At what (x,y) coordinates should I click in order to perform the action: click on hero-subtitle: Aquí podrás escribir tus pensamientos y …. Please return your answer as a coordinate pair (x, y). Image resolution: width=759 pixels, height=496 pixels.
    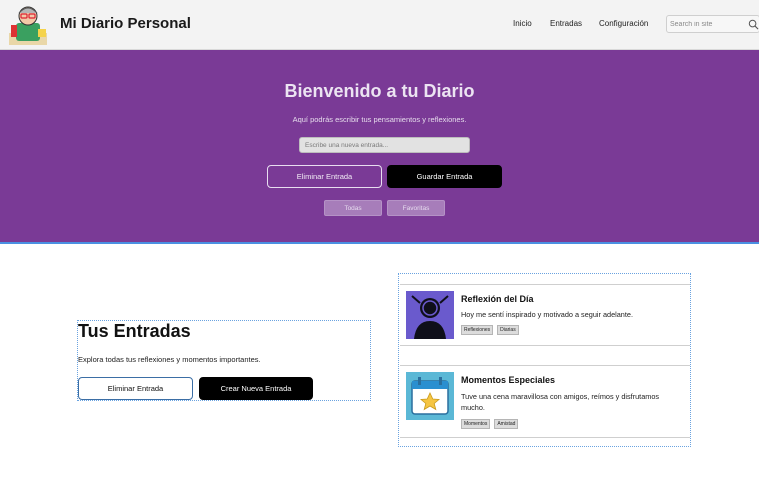
    Looking at the image, I should click on (379, 119).